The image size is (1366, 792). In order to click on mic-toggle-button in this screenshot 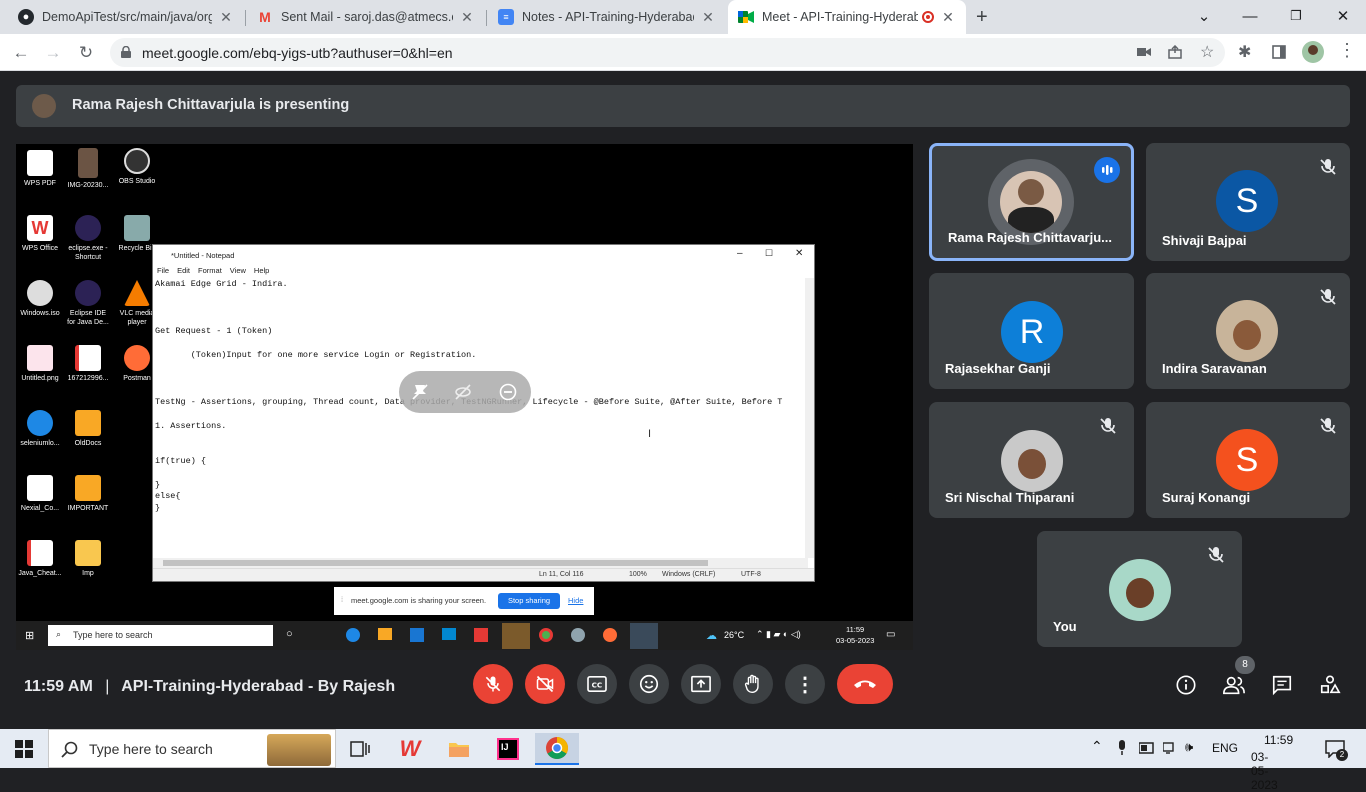, I will do `click(493, 684)`.